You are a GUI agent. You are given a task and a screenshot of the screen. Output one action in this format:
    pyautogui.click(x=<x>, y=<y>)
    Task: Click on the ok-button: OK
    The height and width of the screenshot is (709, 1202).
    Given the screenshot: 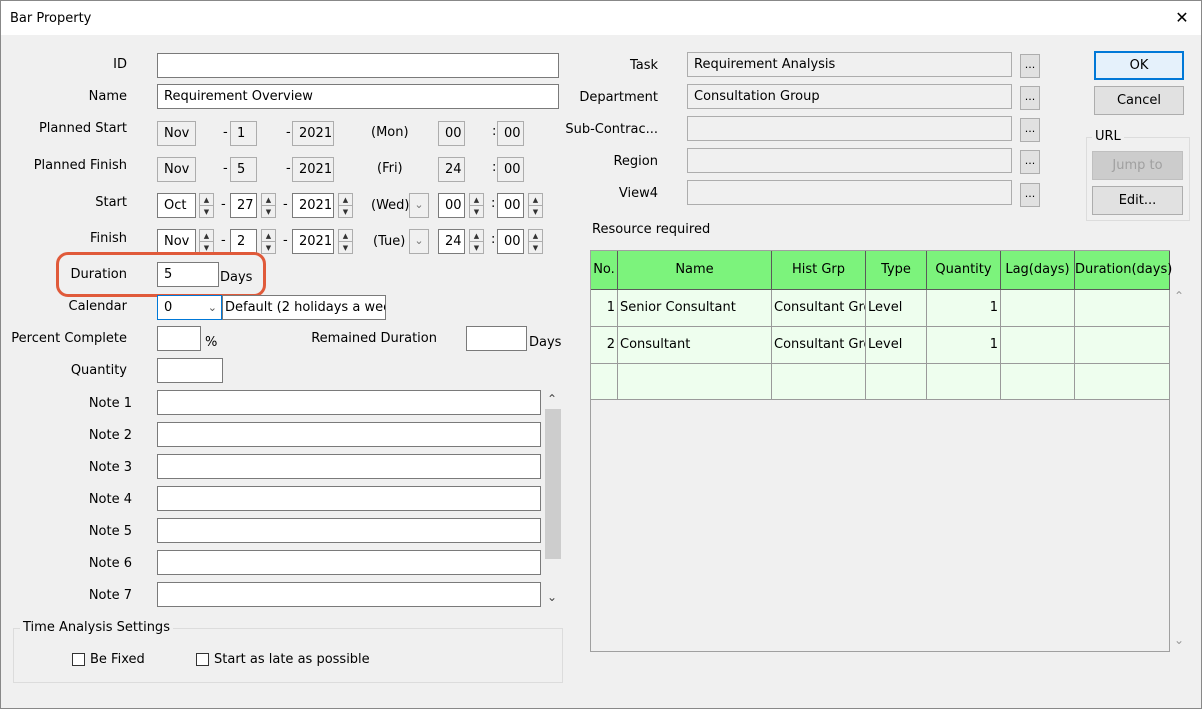 What is the action you would take?
    pyautogui.click(x=1139, y=65)
    